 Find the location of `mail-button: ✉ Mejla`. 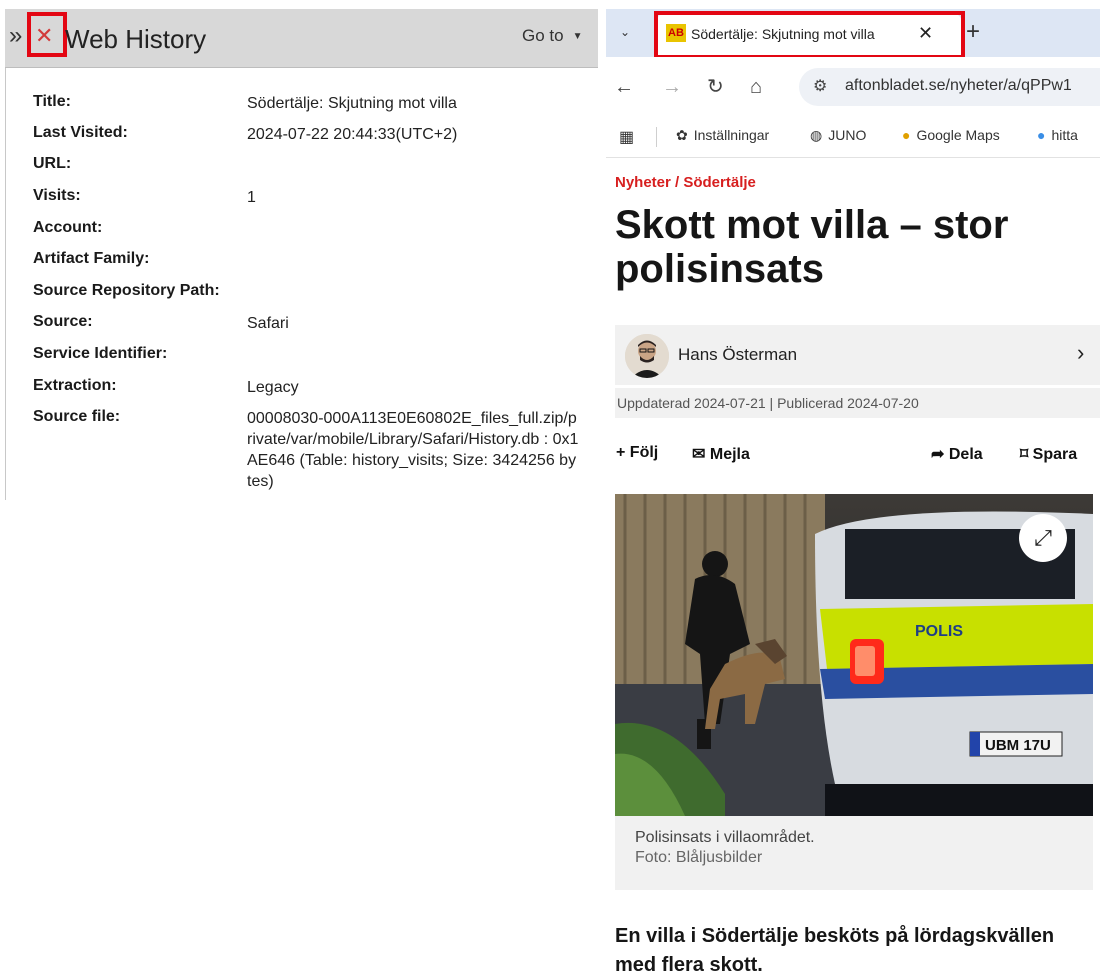

mail-button: ✉ Mejla is located at coordinates (721, 454).